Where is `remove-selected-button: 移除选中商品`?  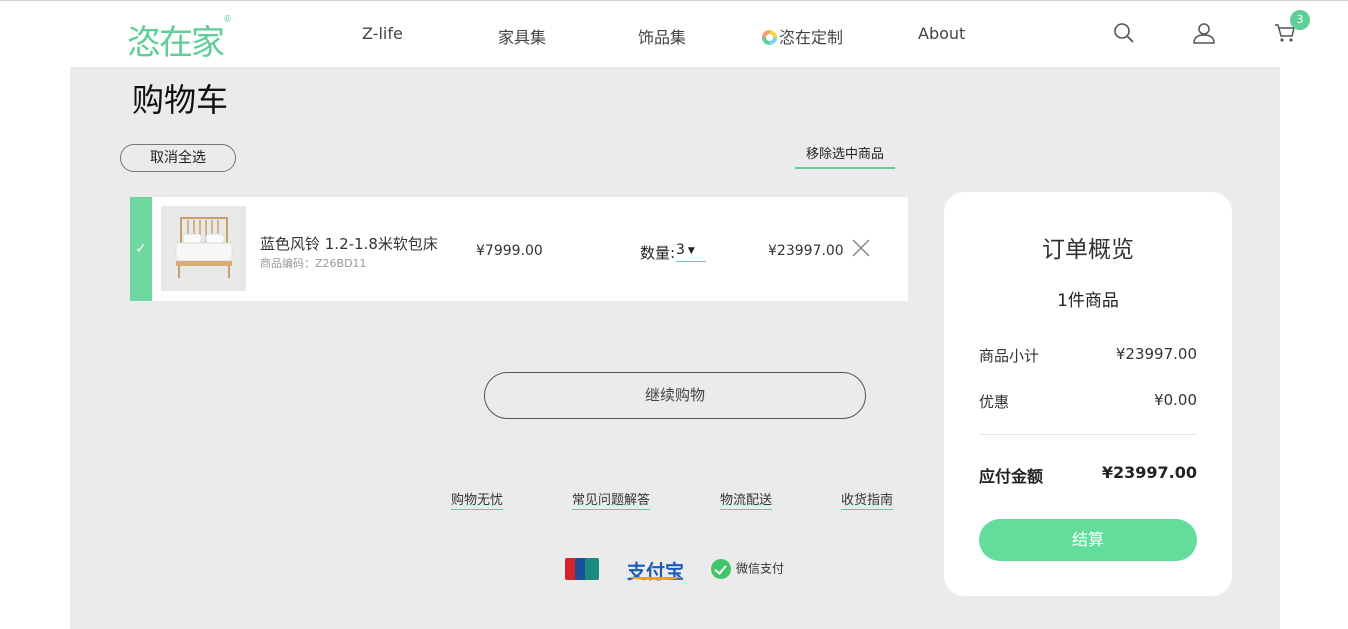 remove-selected-button: 移除选中商品 is located at coordinates (845, 157).